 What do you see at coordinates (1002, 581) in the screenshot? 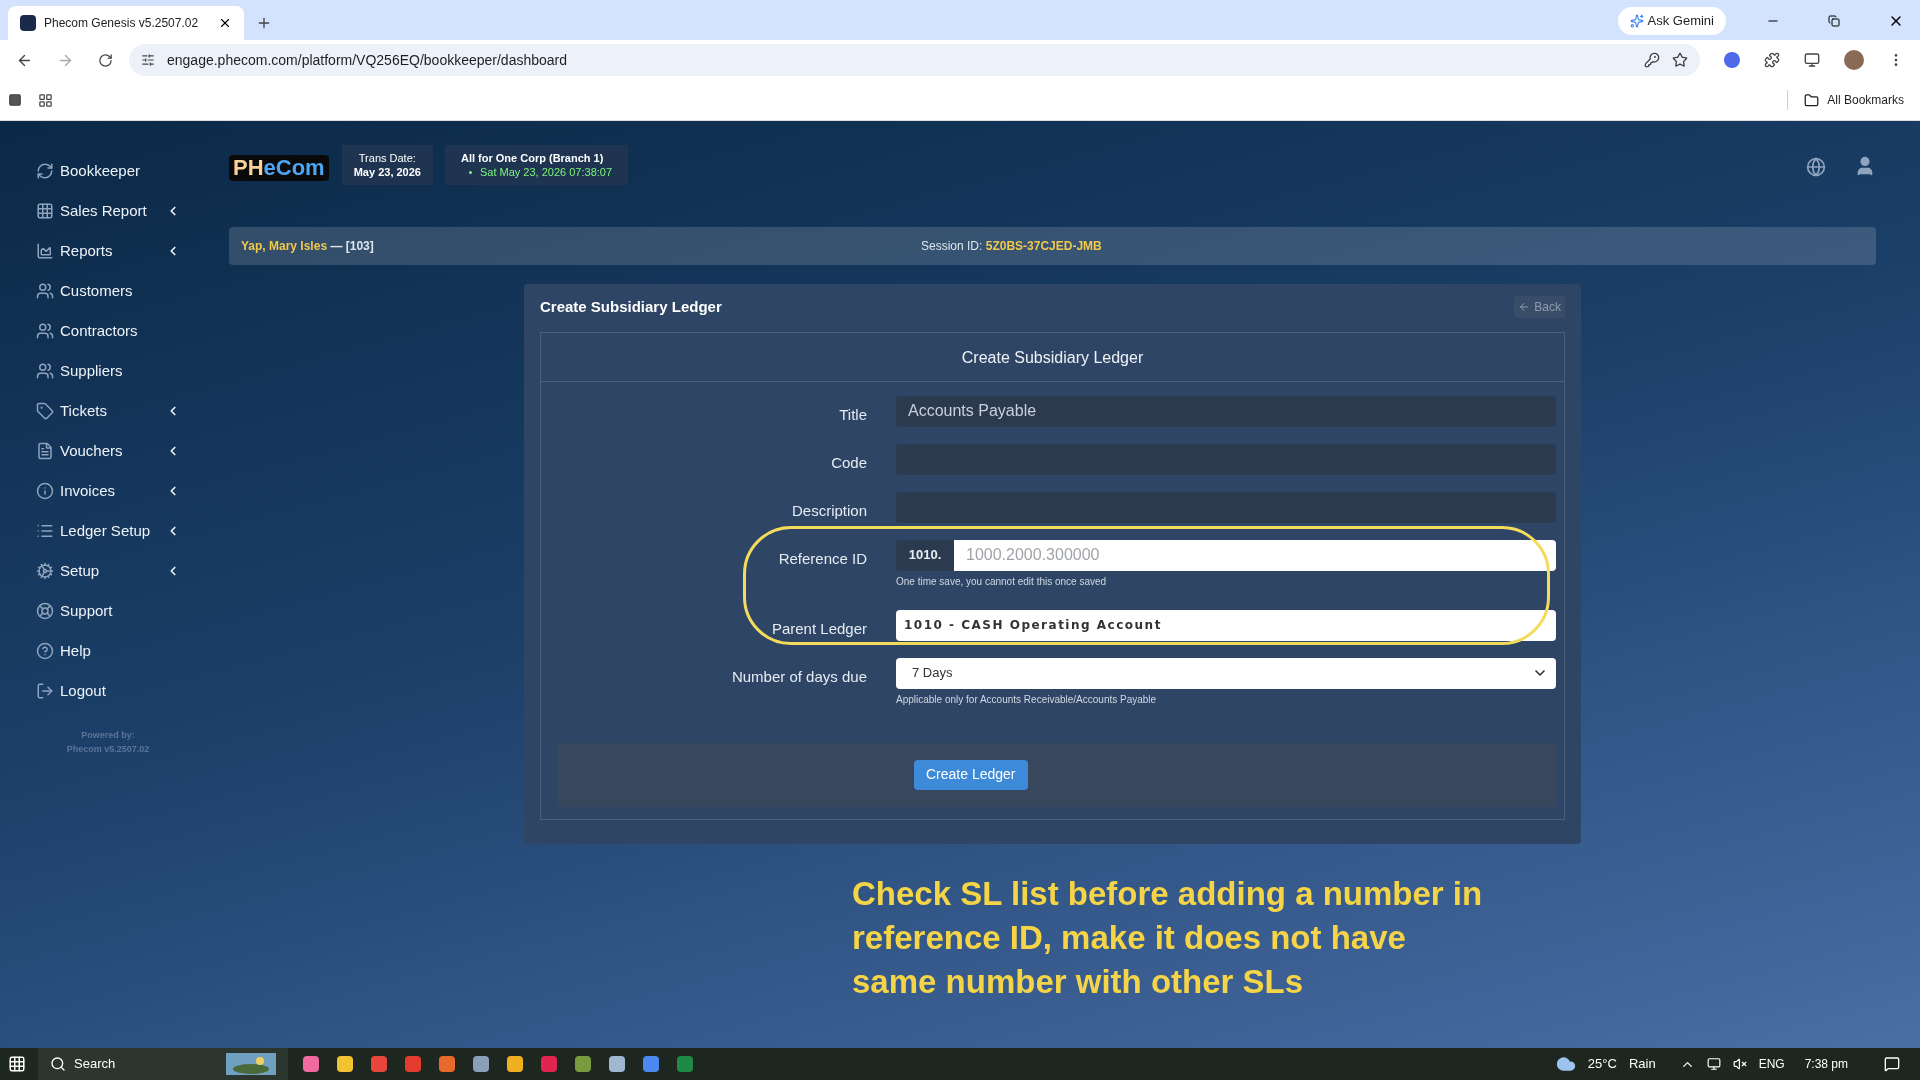
I see `help-text: One time save, you cannot edit this once saved` at bounding box center [1002, 581].